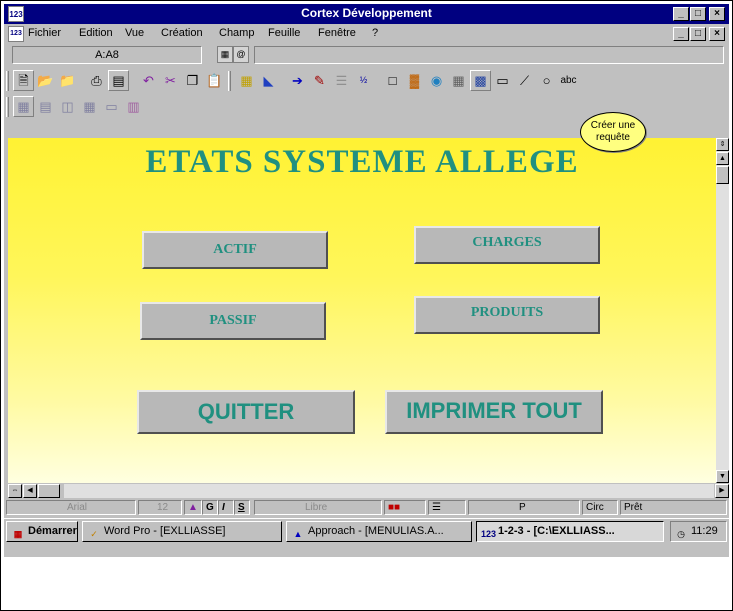 Image resolution: width=733 pixels, height=611 pixels. What do you see at coordinates (458, 80) in the screenshot?
I see `database-icon: ▦` at bounding box center [458, 80].